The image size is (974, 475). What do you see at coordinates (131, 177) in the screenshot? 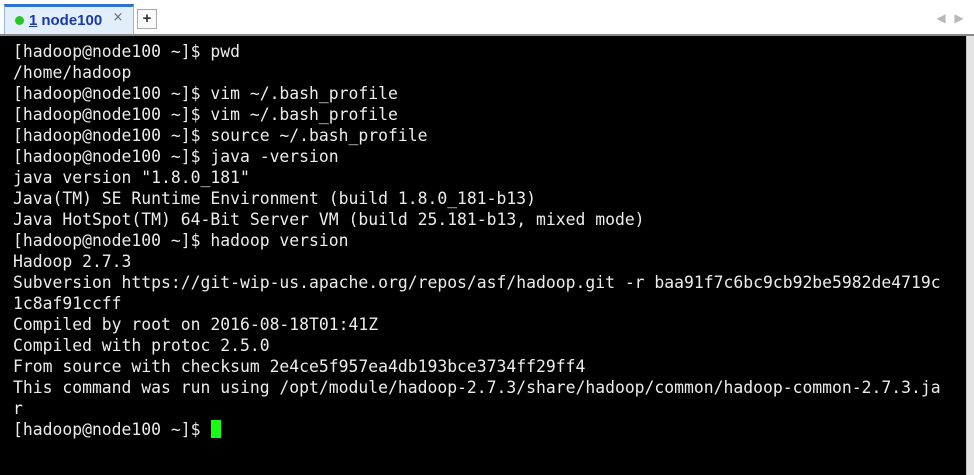
I see `terminal-line: java version "1.8.0_181"` at bounding box center [131, 177].